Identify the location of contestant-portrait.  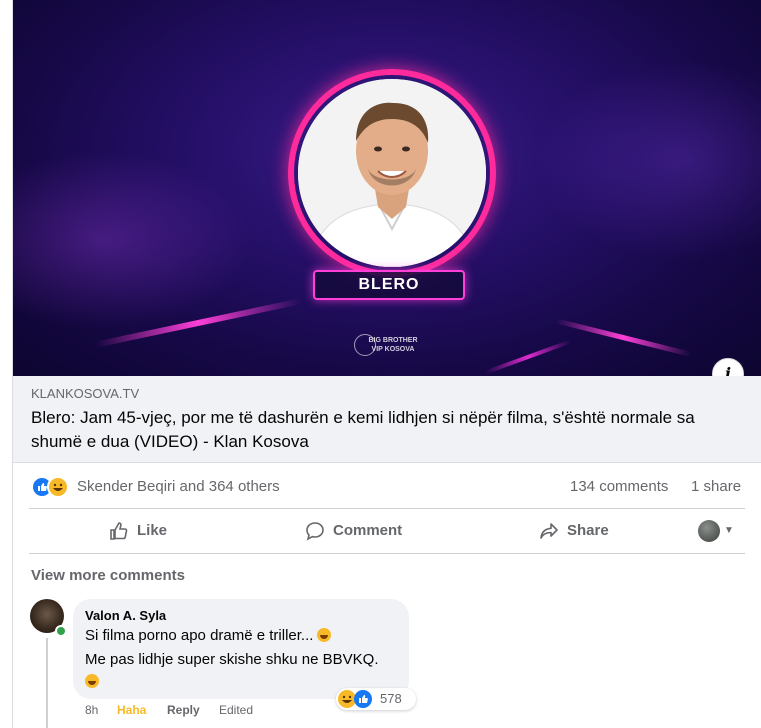
(392, 173).